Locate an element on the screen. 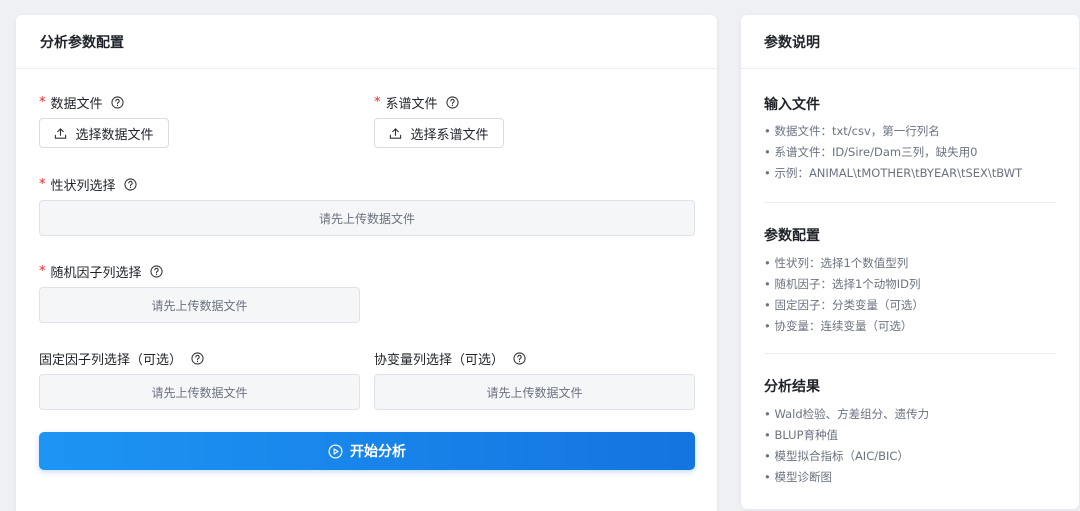 This screenshot has height=511, width=1080. fixed-factor-select: 请先上传数据文件 is located at coordinates (199, 392).